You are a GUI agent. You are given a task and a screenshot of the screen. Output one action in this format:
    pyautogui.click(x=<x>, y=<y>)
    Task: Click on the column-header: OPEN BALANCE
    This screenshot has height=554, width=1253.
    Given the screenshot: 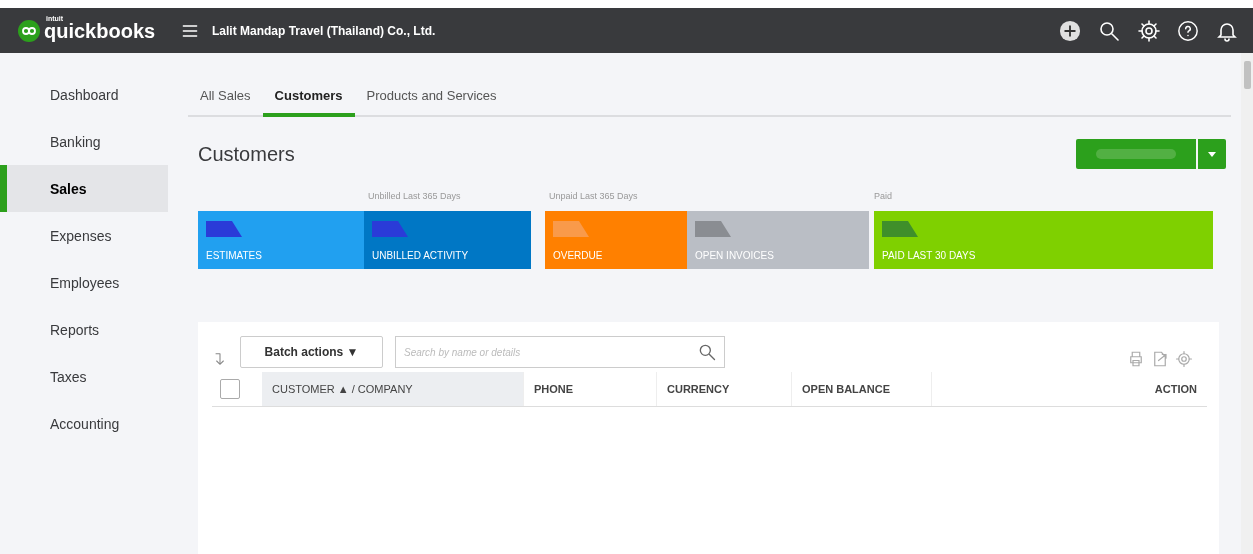 What is the action you would take?
    pyautogui.click(x=862, y=389)
    